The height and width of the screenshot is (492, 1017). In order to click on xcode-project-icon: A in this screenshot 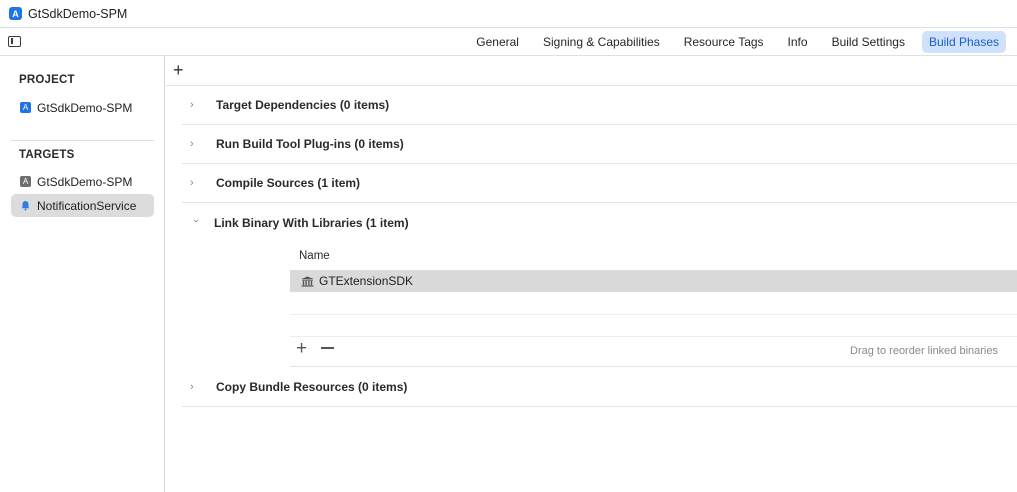, I will do `click(25, 107)`.